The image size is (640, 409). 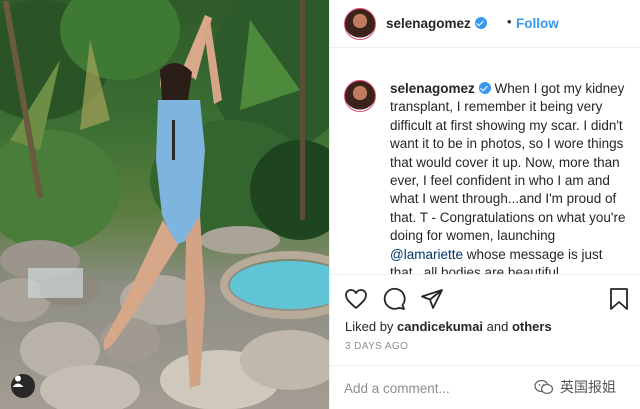 I want to click on caption-author-avatar, so click(x=360, y=96).